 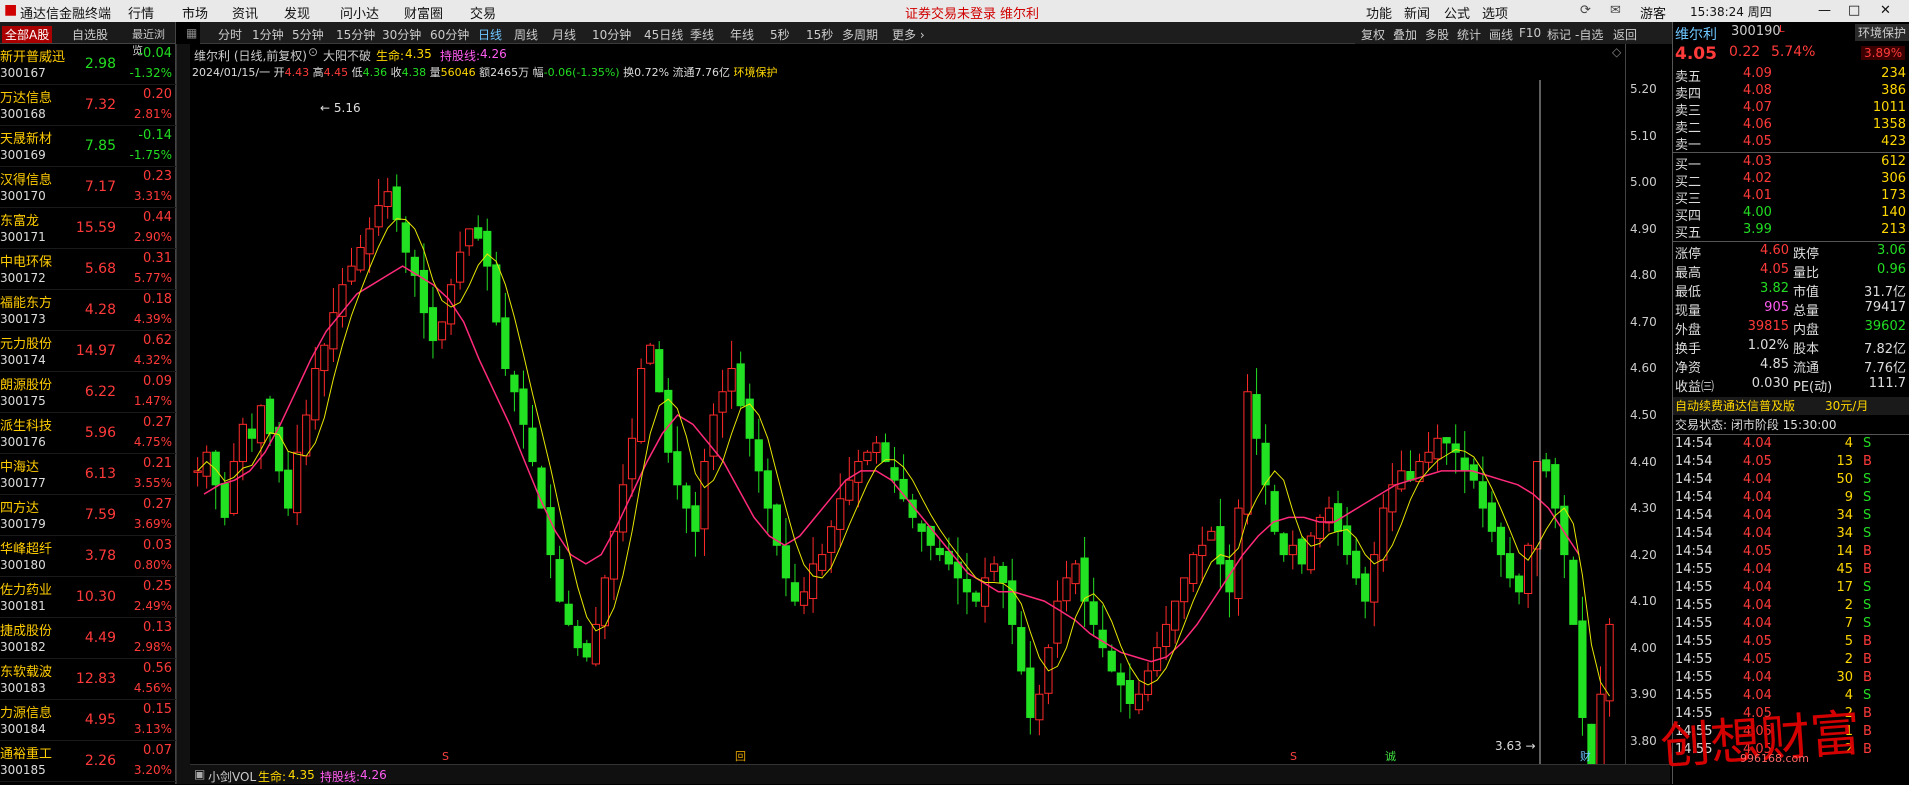 What do you see at coordinates (157, 176) in the screenshot?
I see `stock-change: 0.23` at bounding box center [157, 176].